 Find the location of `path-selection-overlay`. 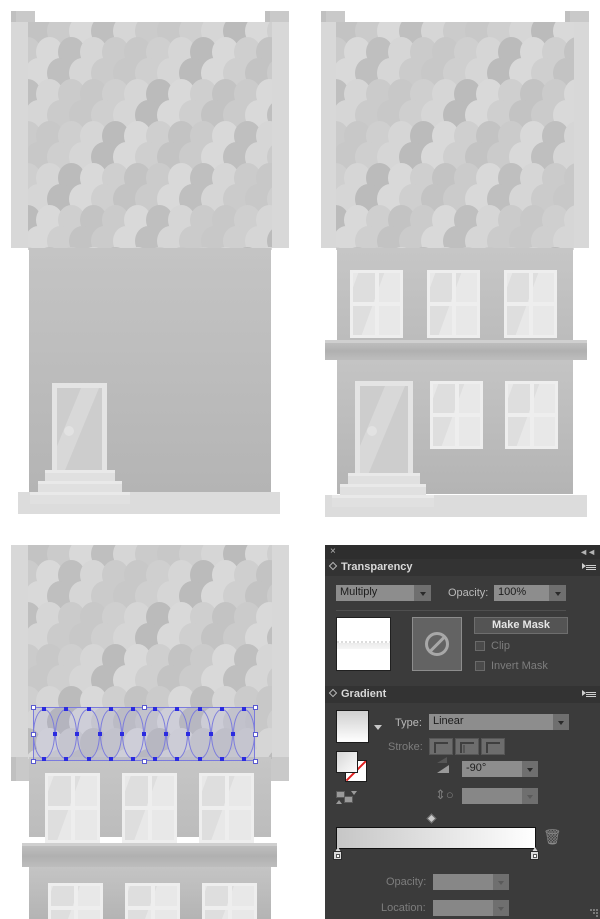

path-selection-overlay is located at coordinates (144, 734).